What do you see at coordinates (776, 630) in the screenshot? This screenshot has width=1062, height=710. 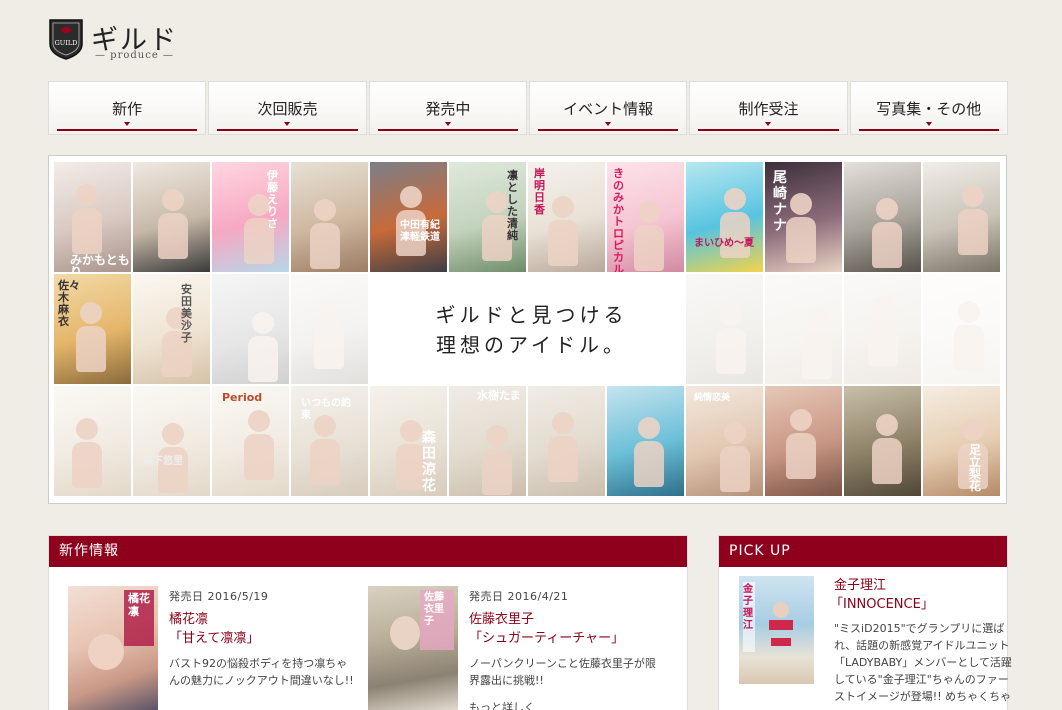 I see `dvd-cover-thumbnail: 金子理江` at bounding box center [776, 630].